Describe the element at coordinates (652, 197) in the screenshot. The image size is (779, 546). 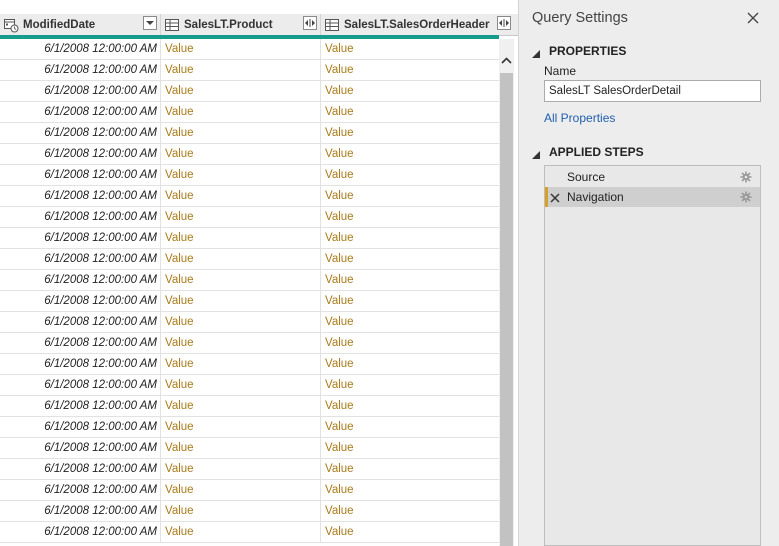
I see `step-navigation: Navigation` at that location.